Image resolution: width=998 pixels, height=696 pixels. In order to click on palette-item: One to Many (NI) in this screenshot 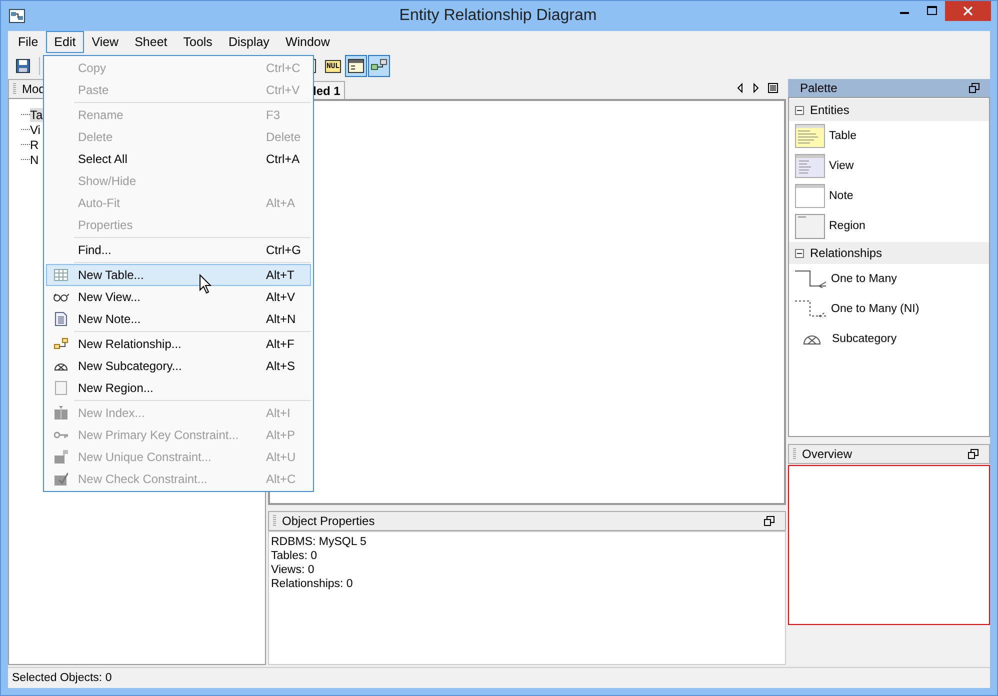, I will do `click(875, 309)`.